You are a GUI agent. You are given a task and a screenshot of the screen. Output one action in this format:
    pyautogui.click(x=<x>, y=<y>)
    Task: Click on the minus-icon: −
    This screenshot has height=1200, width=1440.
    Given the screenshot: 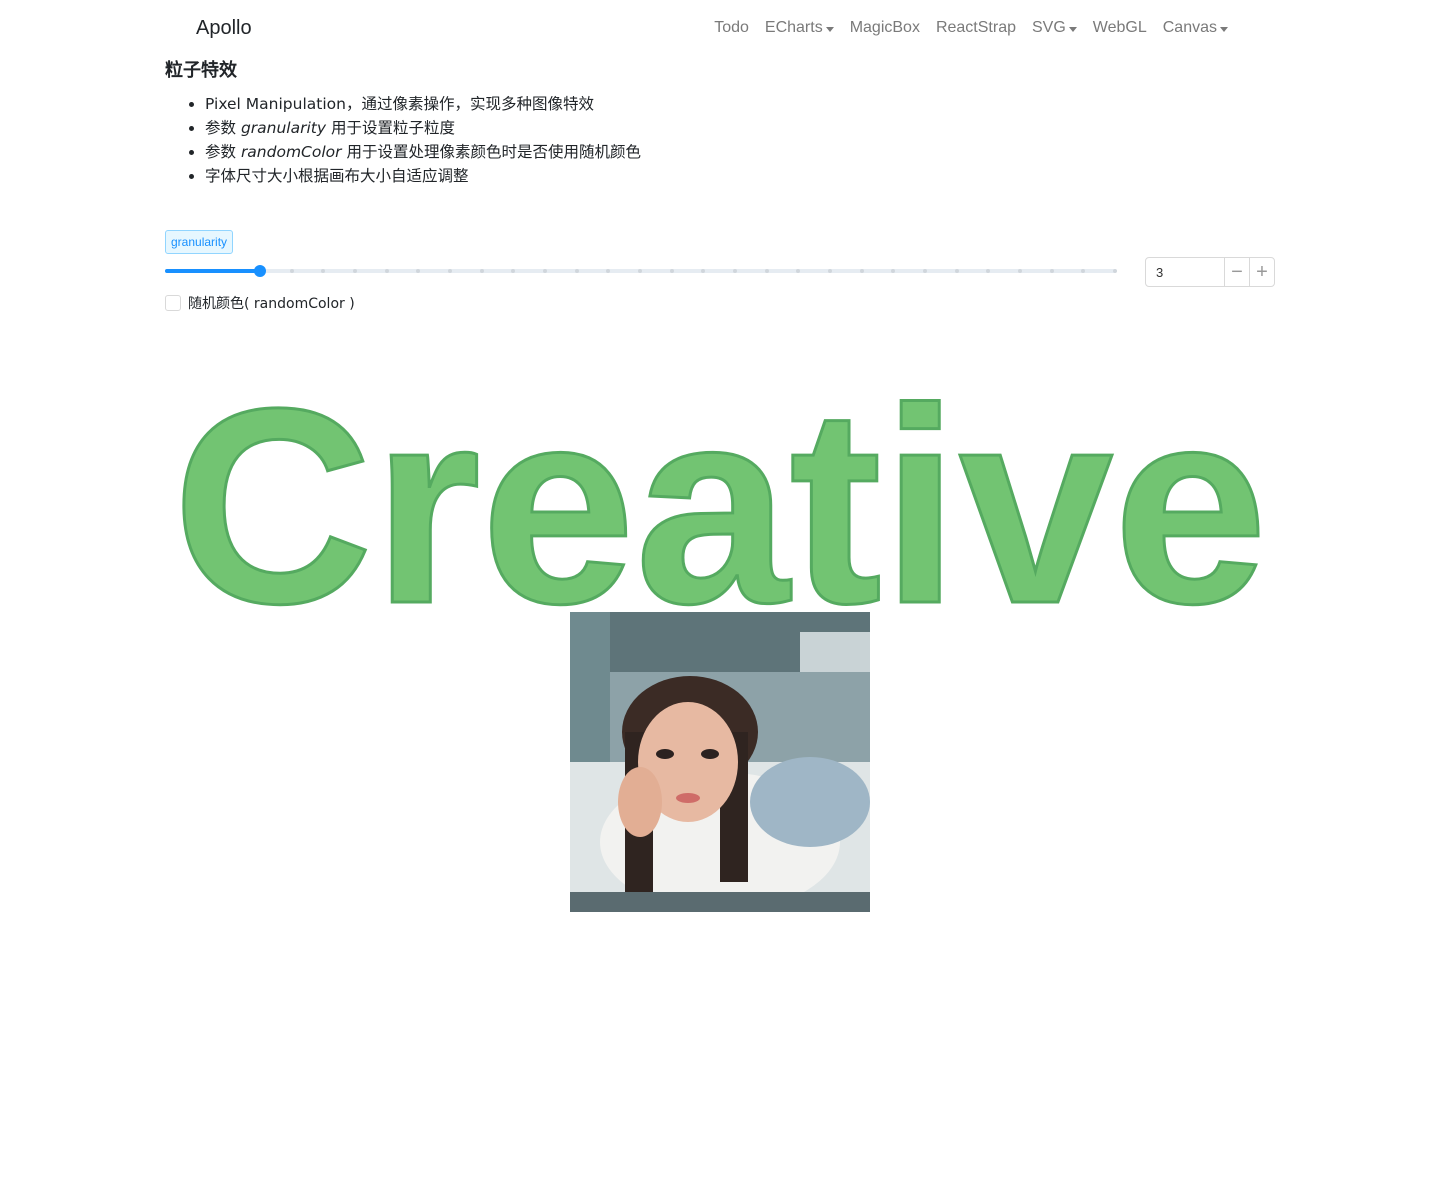 What is the action you would take?
    pyautogui.click(x=1237, y=272)
    